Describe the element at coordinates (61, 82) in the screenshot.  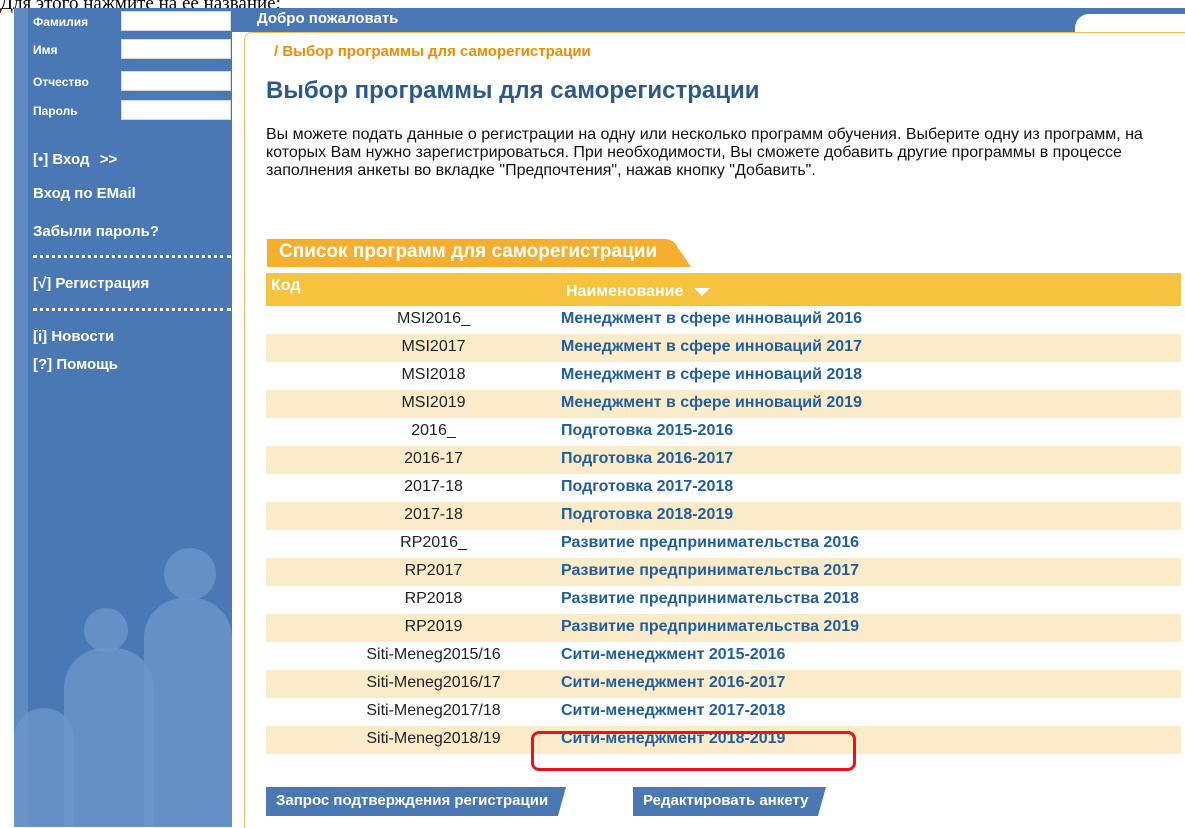
I see `patronymic-label: Отчество` at that location.